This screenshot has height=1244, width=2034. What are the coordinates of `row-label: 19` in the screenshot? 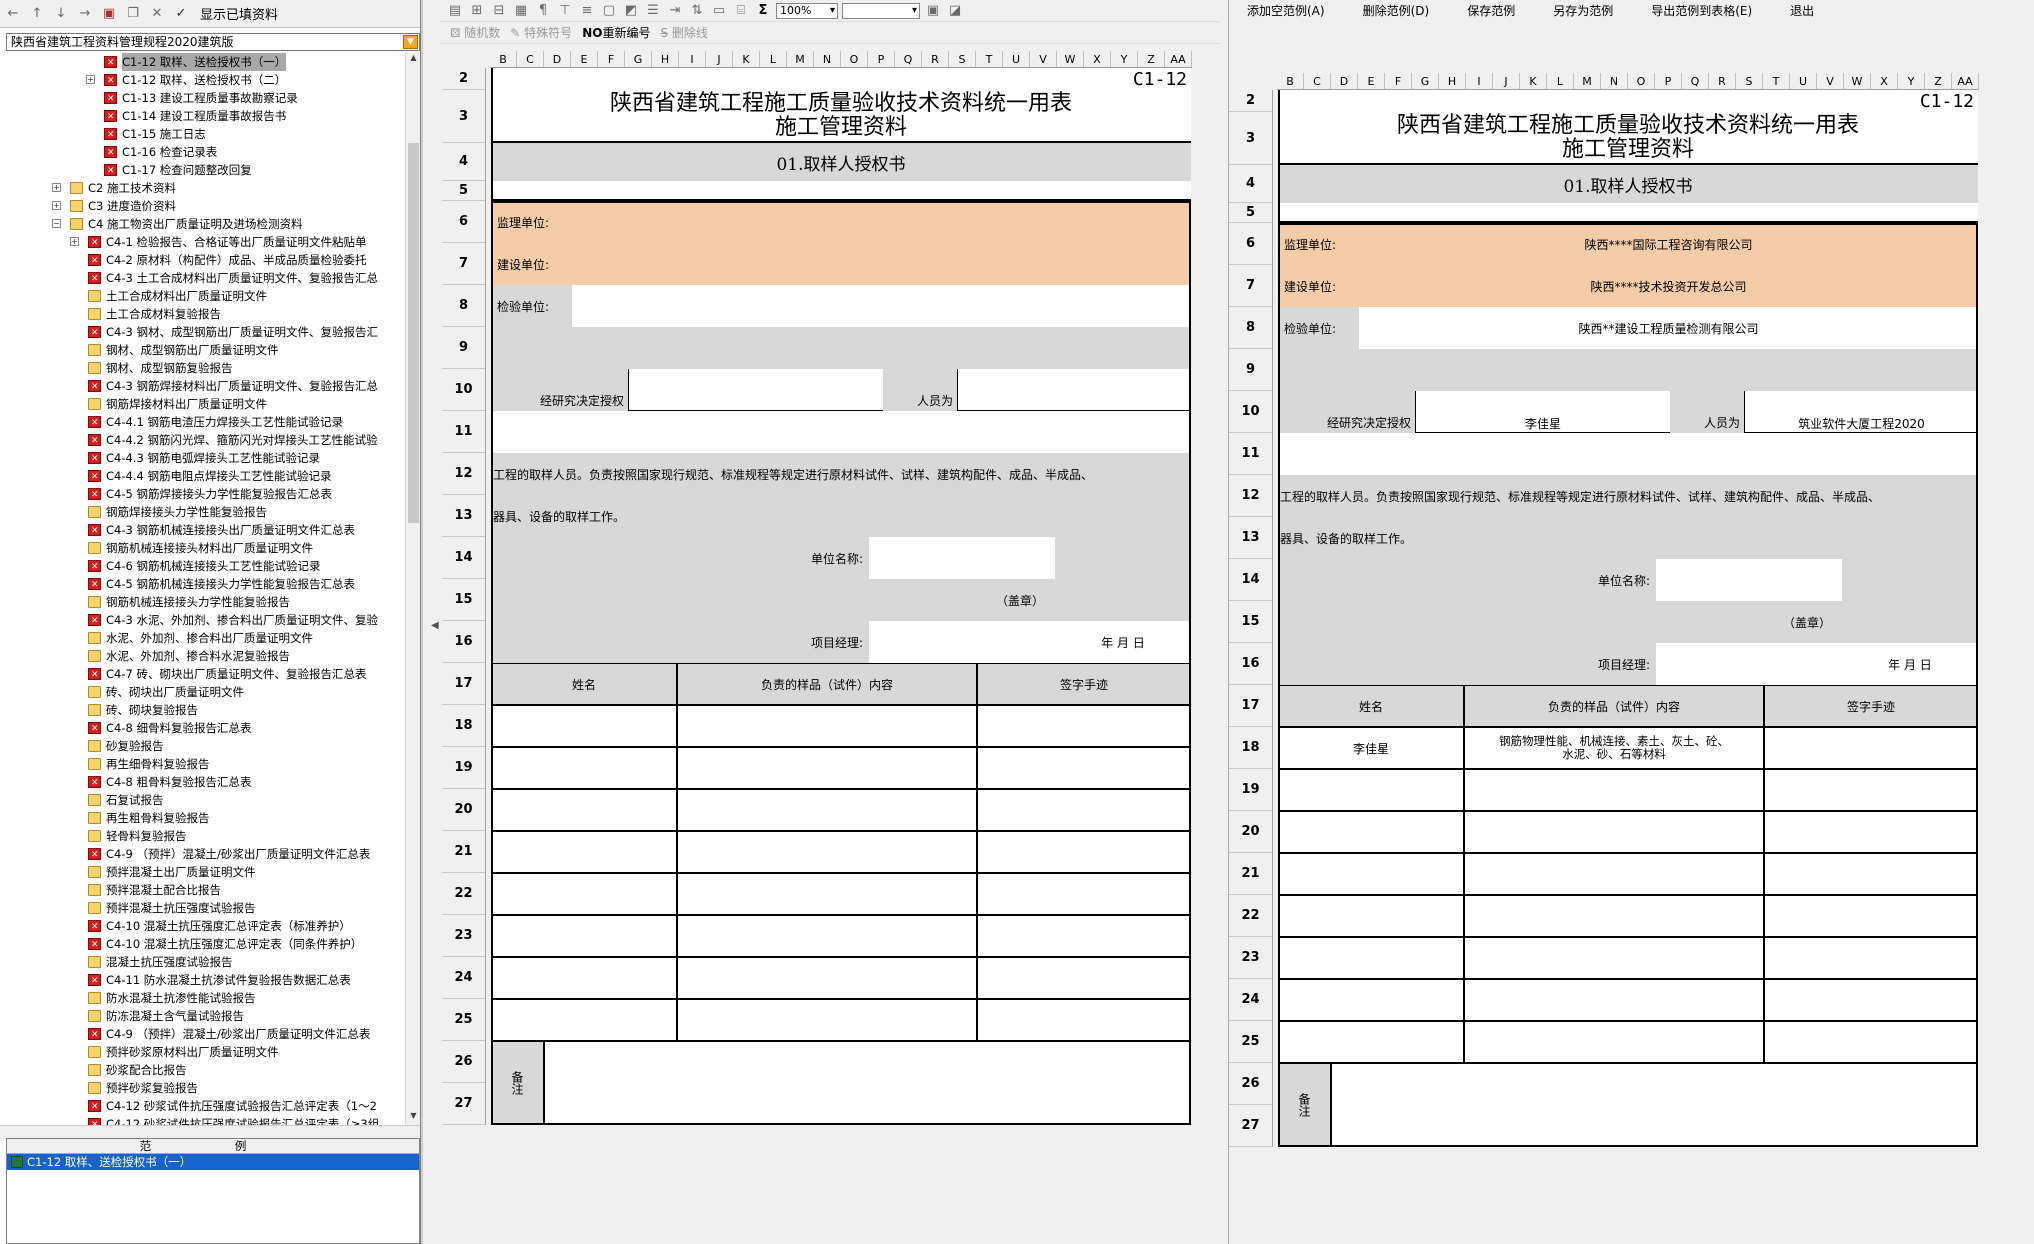 It's located at (1250, 790).